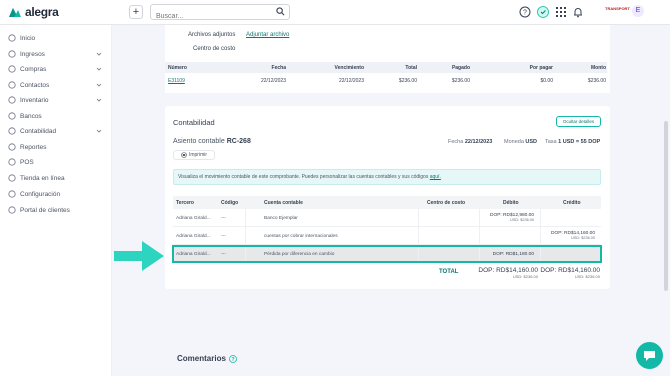 This screenshot has width=670, height=376. I want to click on search-input, so click(206, 16).